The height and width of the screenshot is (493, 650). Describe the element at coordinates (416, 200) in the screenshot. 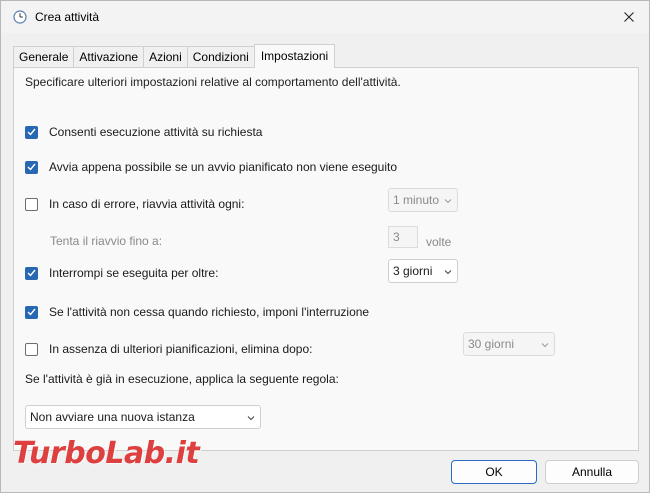

I see `restart-interval-value: 1 minuto` at that location.